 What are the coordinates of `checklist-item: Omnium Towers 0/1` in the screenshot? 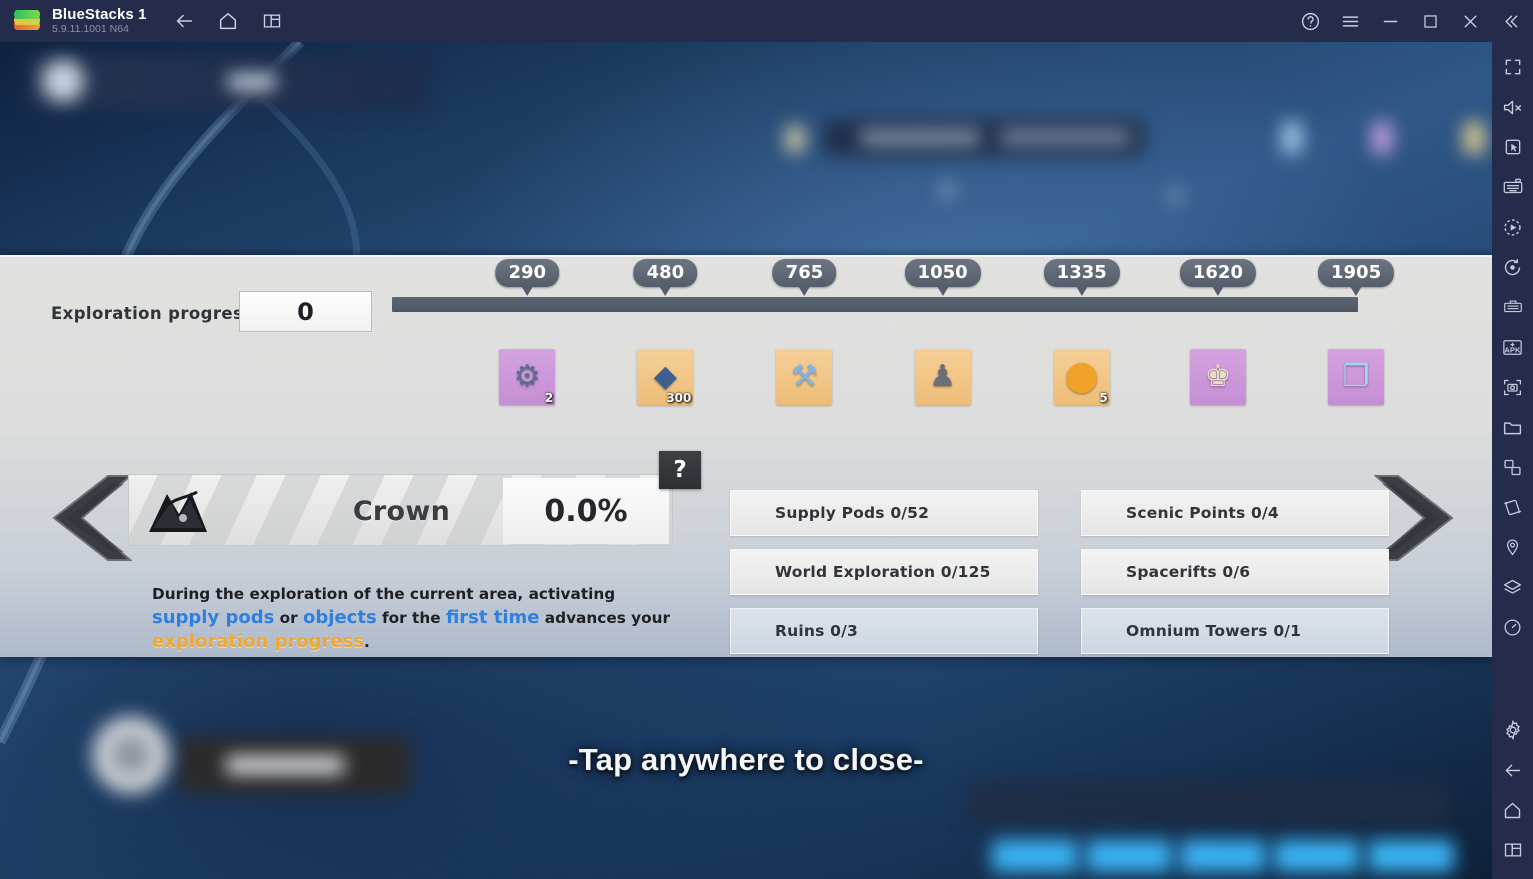 It's located at (1235, 631).